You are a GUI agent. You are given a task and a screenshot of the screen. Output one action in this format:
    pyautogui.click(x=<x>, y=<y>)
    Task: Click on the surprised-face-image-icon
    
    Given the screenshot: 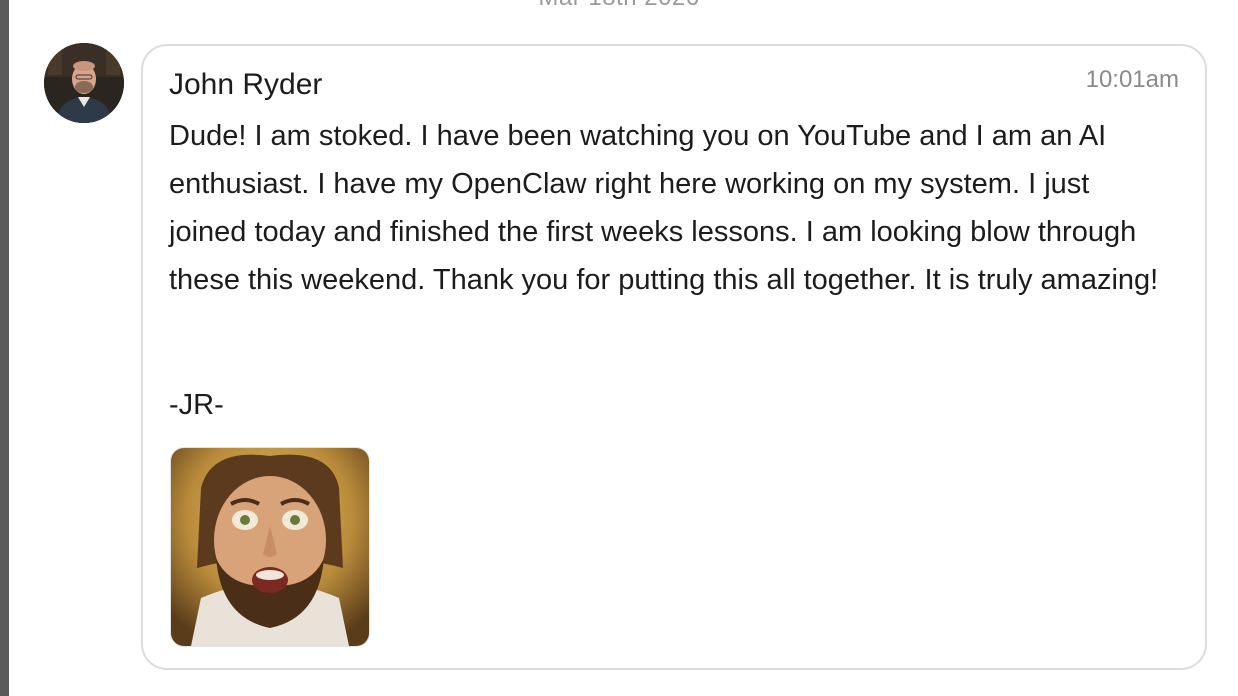 What is the action you would take?
    pyautogui.click(x=270, y=547)
    